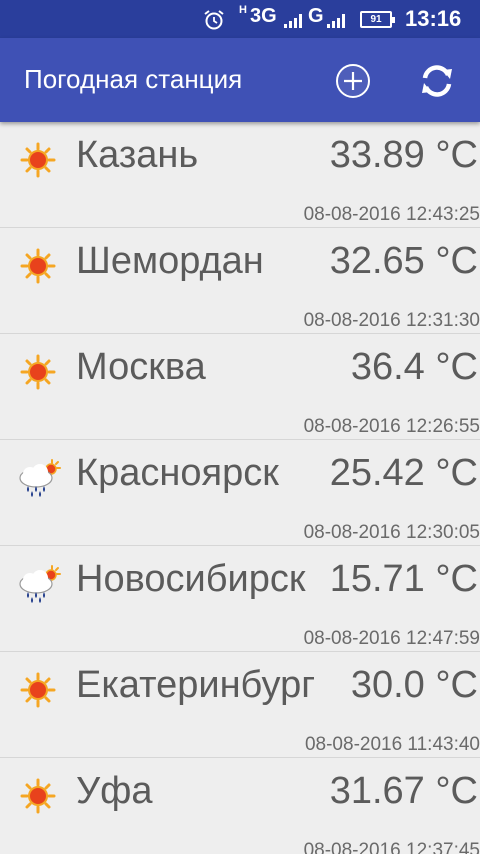 This screenshot has height=854, width=480. Describe the element at coordinates (137, 155) in the screenshot. I see `city-name: Казань` at that location.